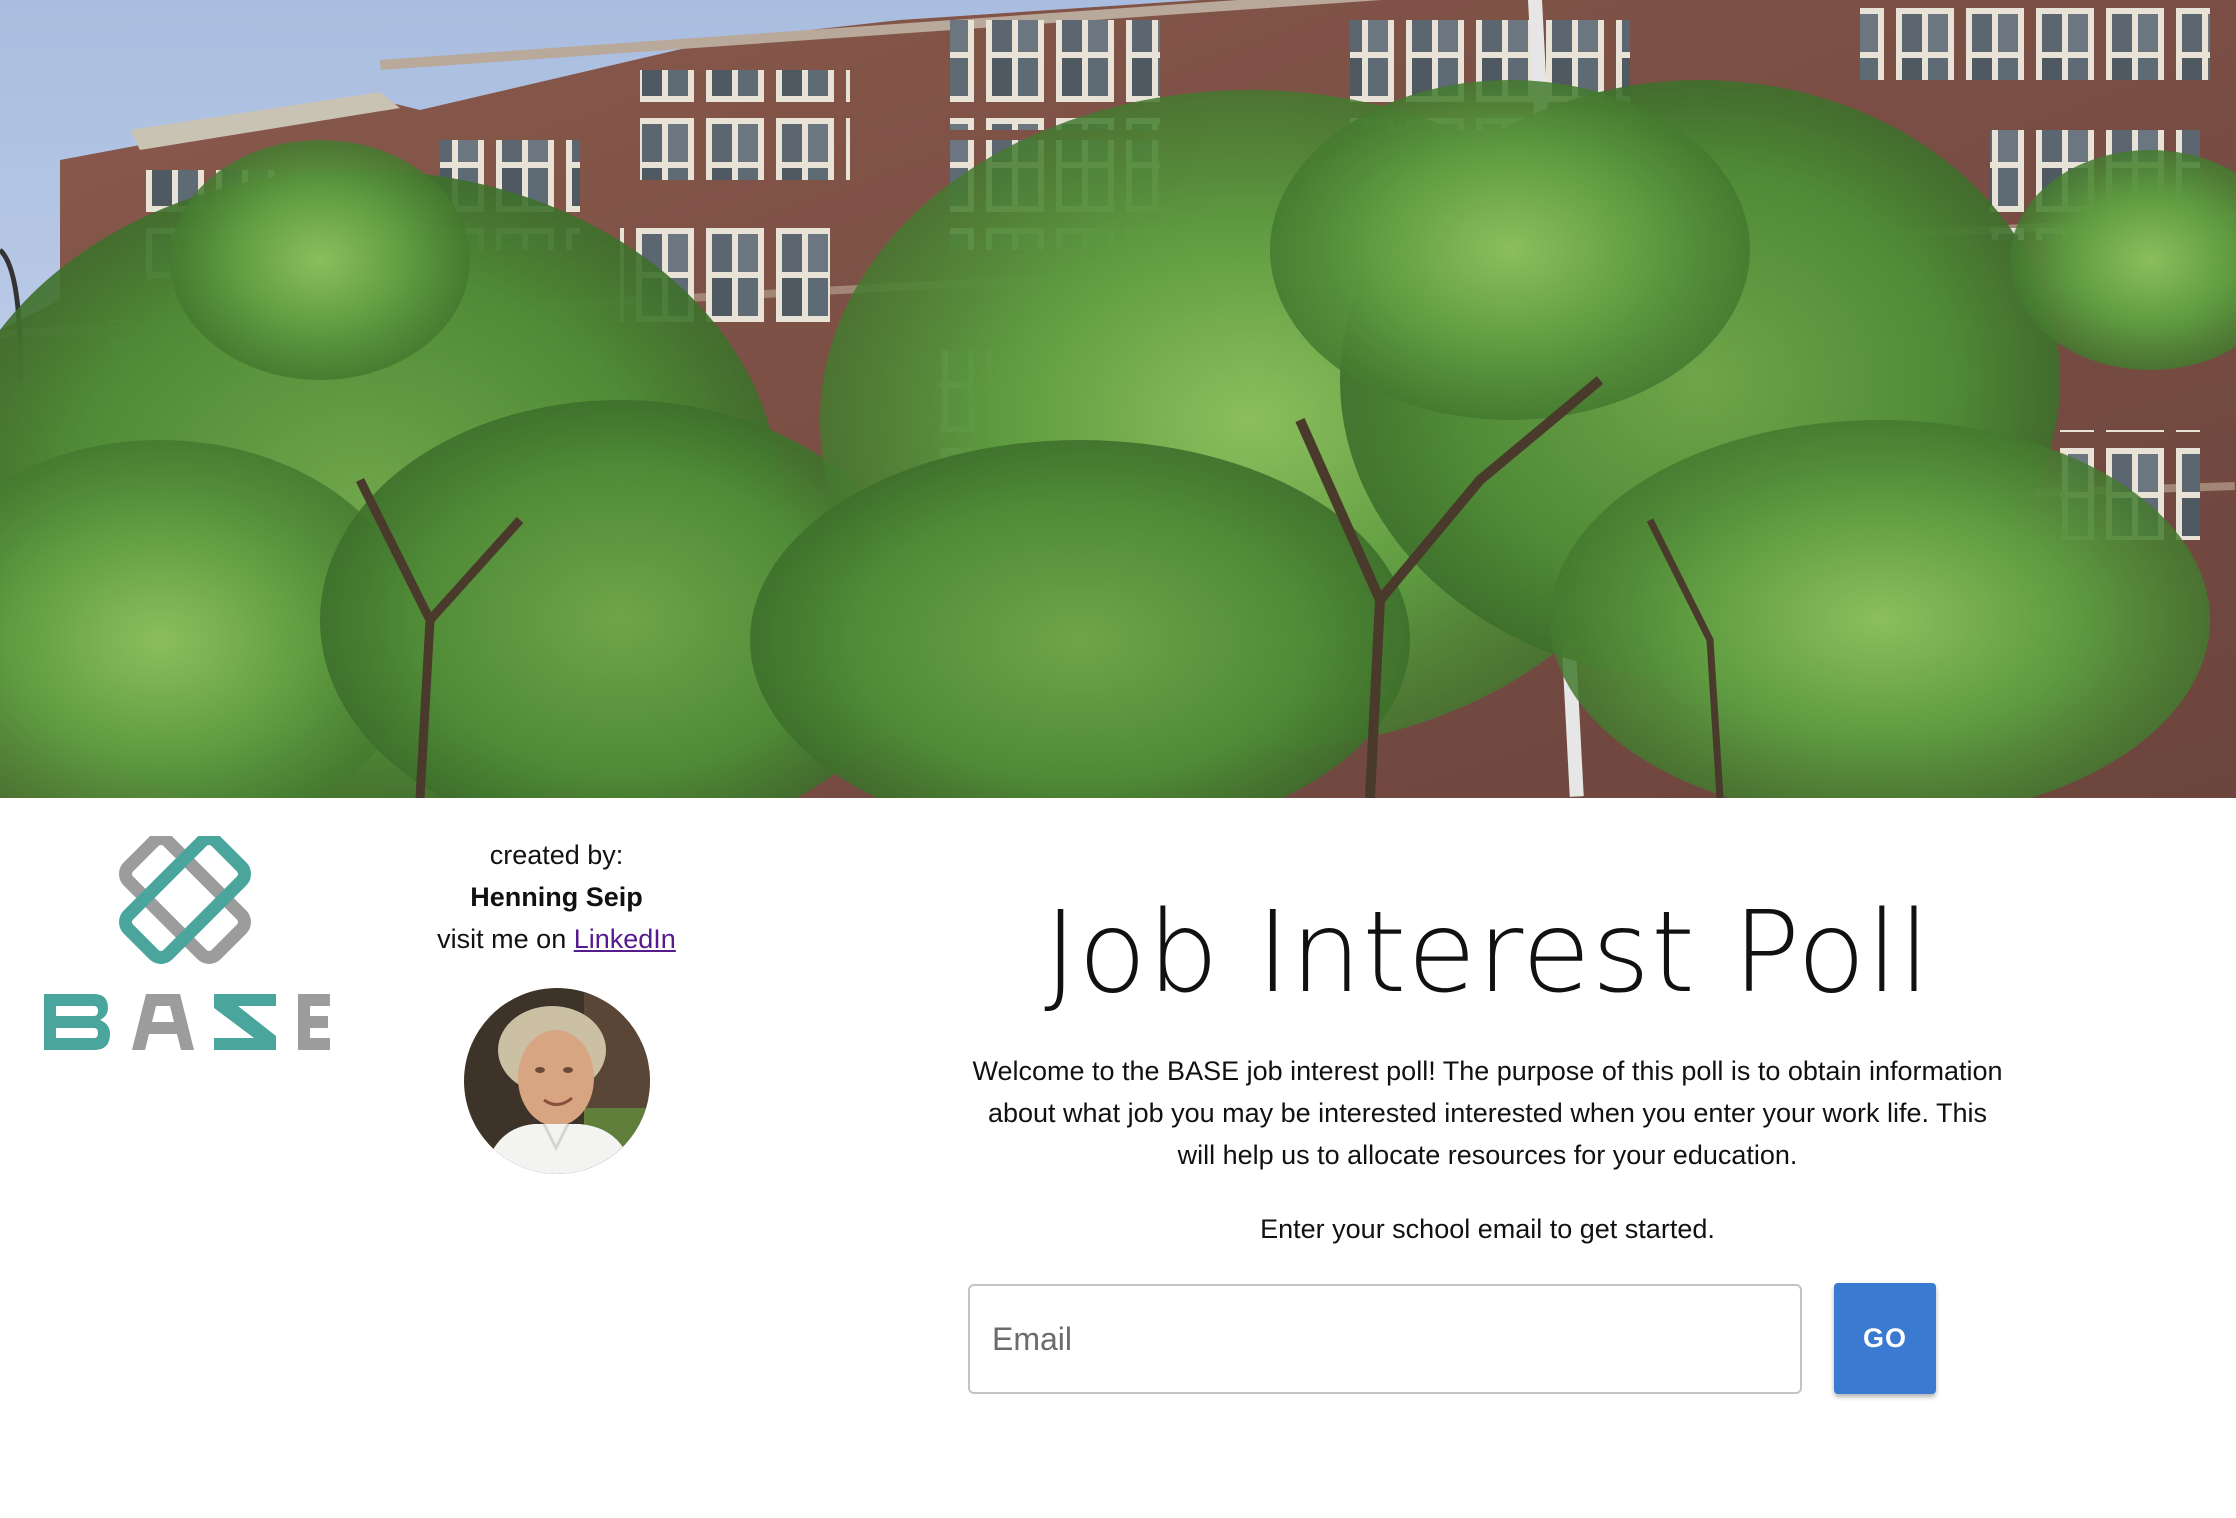 This screenshot has width=2236, height=1518. What do you see at coordinates (557, 1081) in the screenshot?
I see `avatar` at bounding box center [557, 1081].